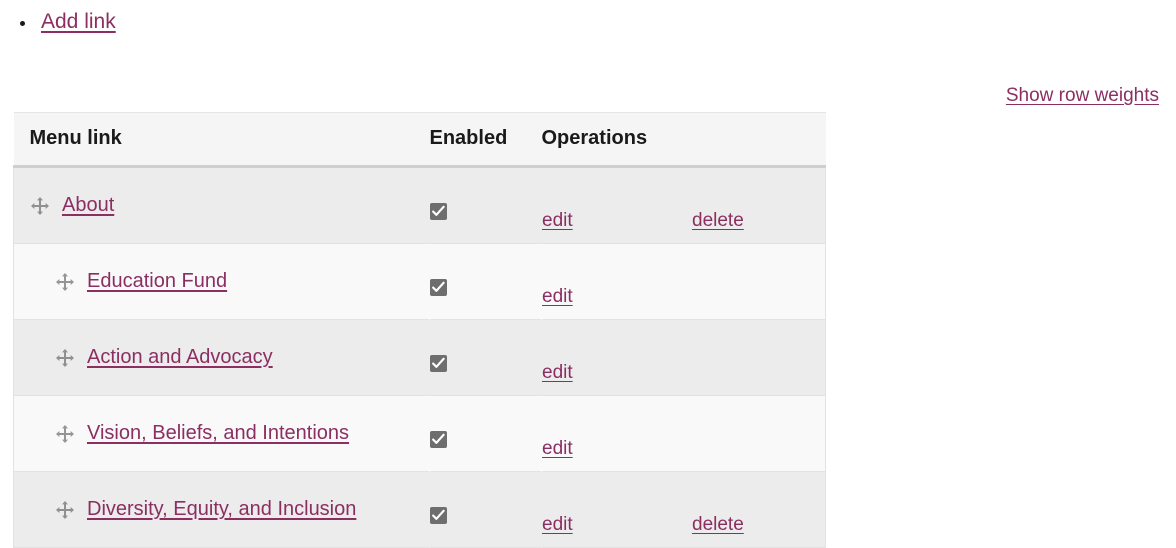  I want to click on menu-link-cell: About, so click(221, 205).